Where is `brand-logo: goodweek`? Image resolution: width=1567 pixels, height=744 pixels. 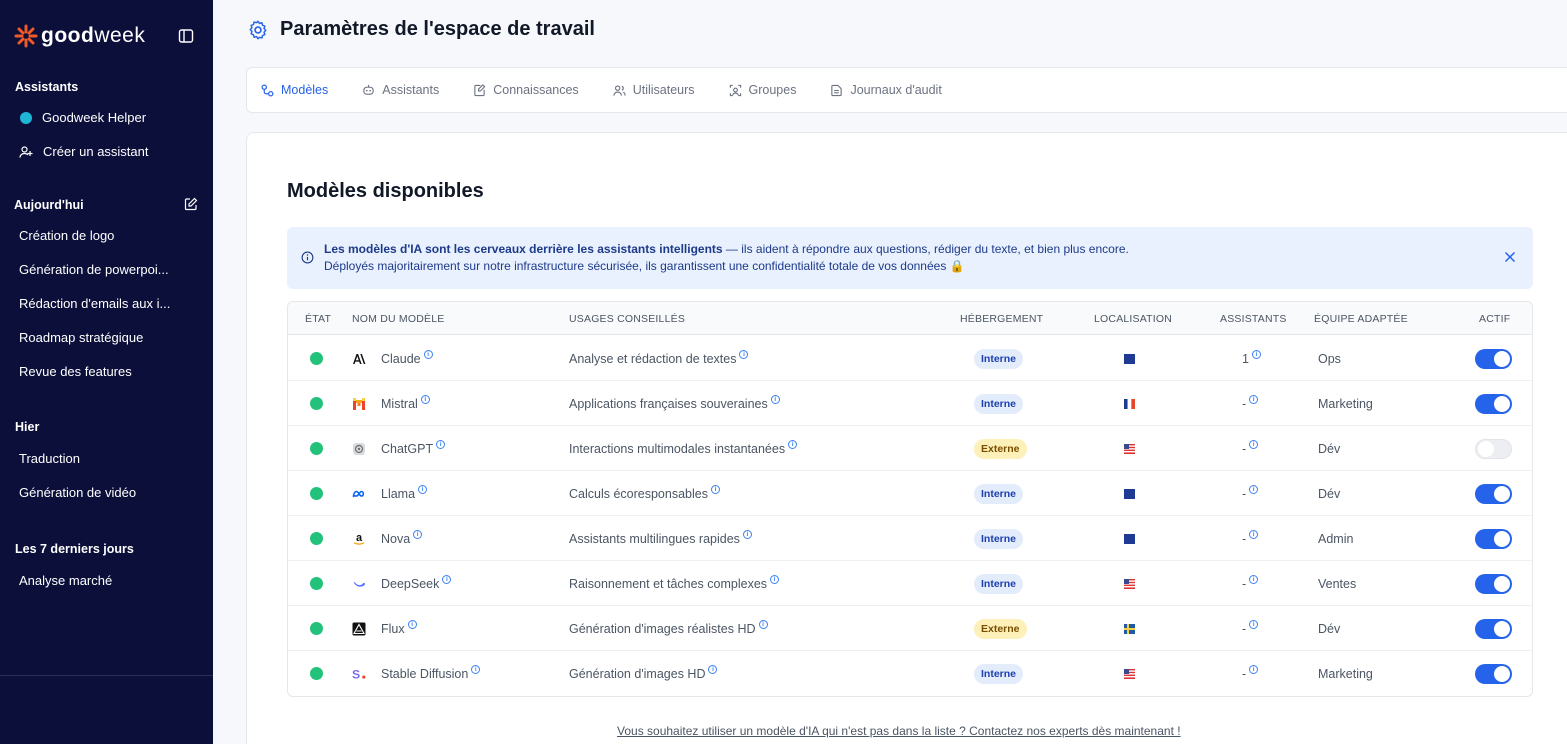 brand-logo: goodweek is located at coordinates (79, 36).